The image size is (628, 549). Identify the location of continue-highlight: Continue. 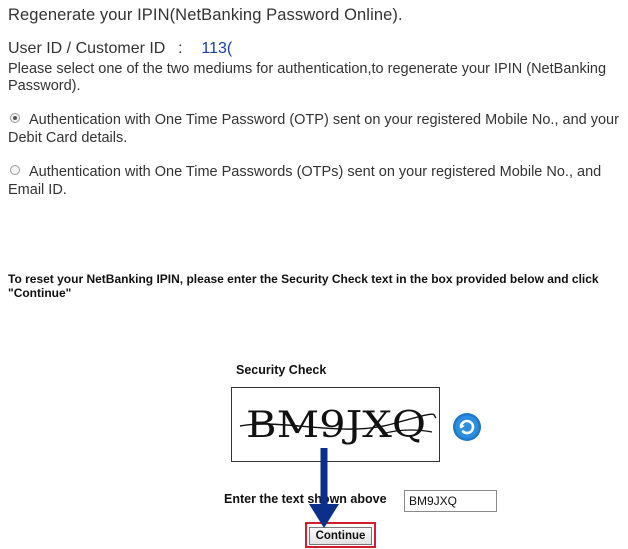
(340, 535).